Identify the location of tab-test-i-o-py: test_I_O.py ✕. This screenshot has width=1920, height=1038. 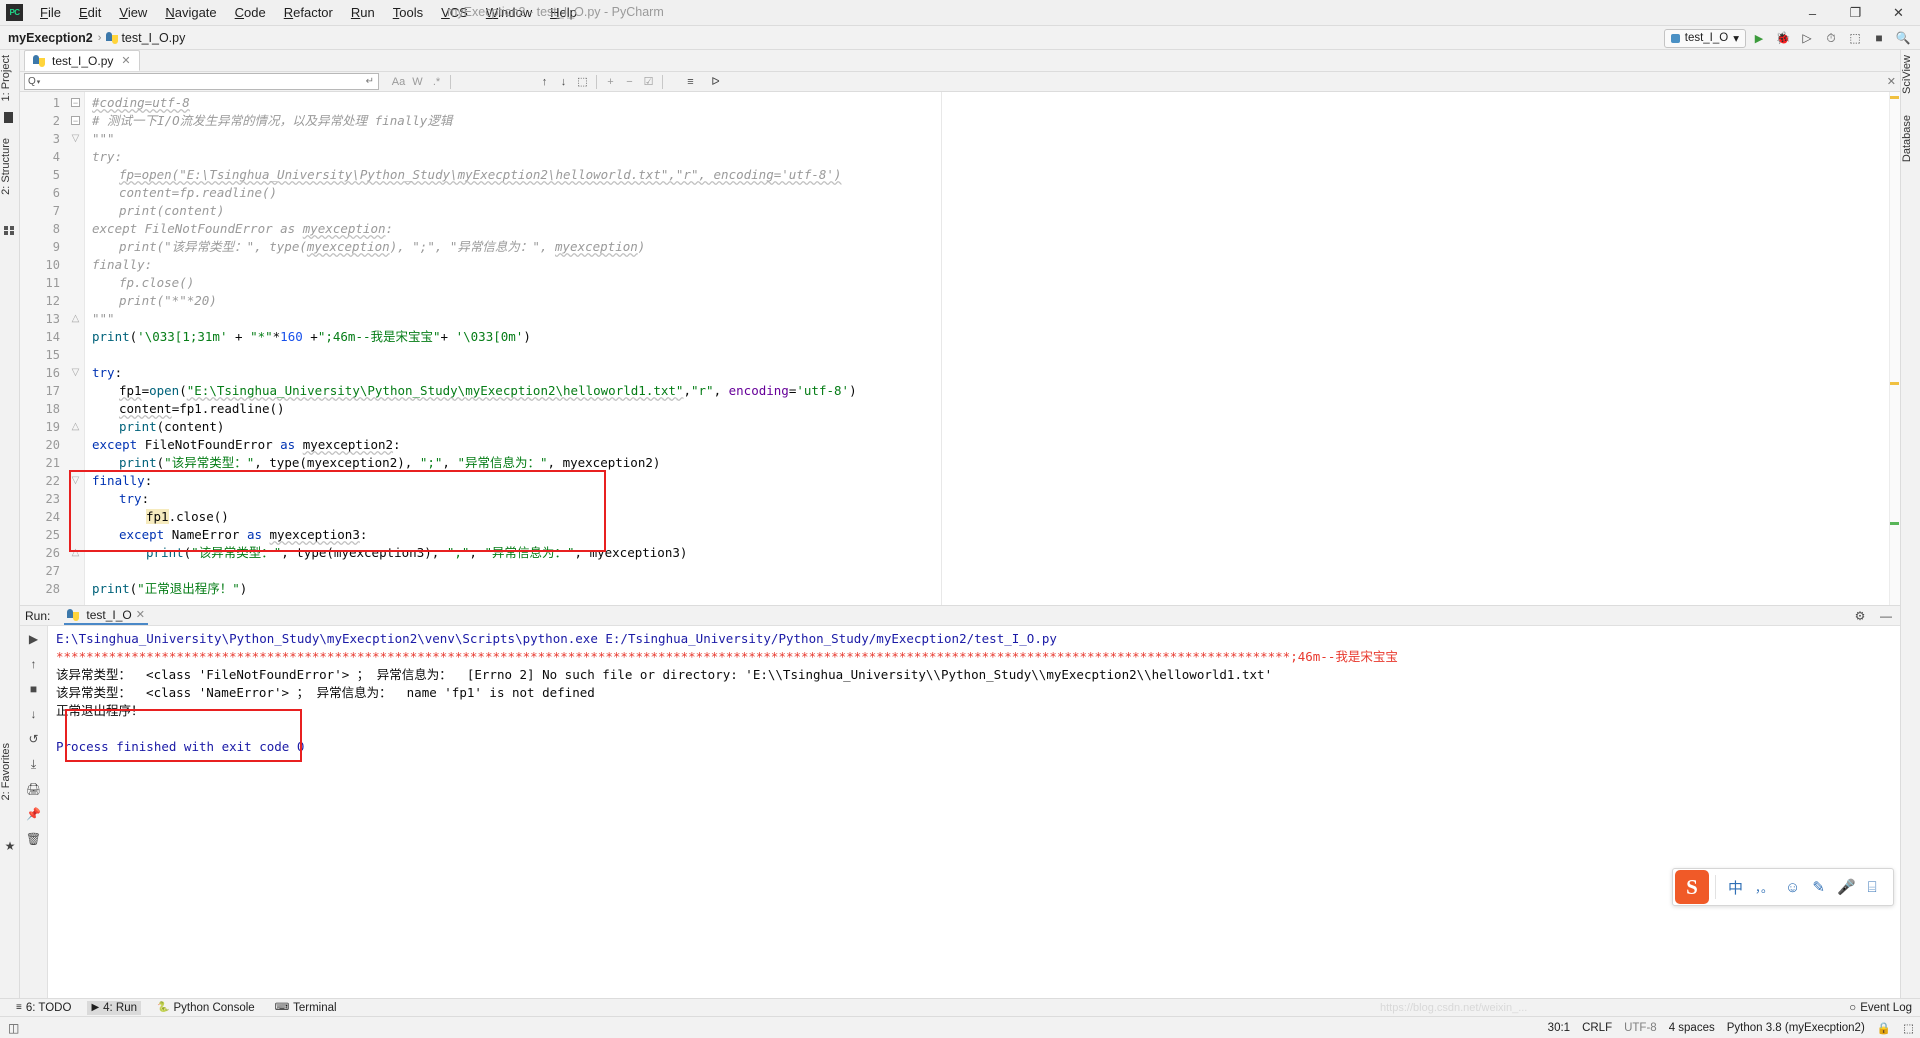
(82, 60).